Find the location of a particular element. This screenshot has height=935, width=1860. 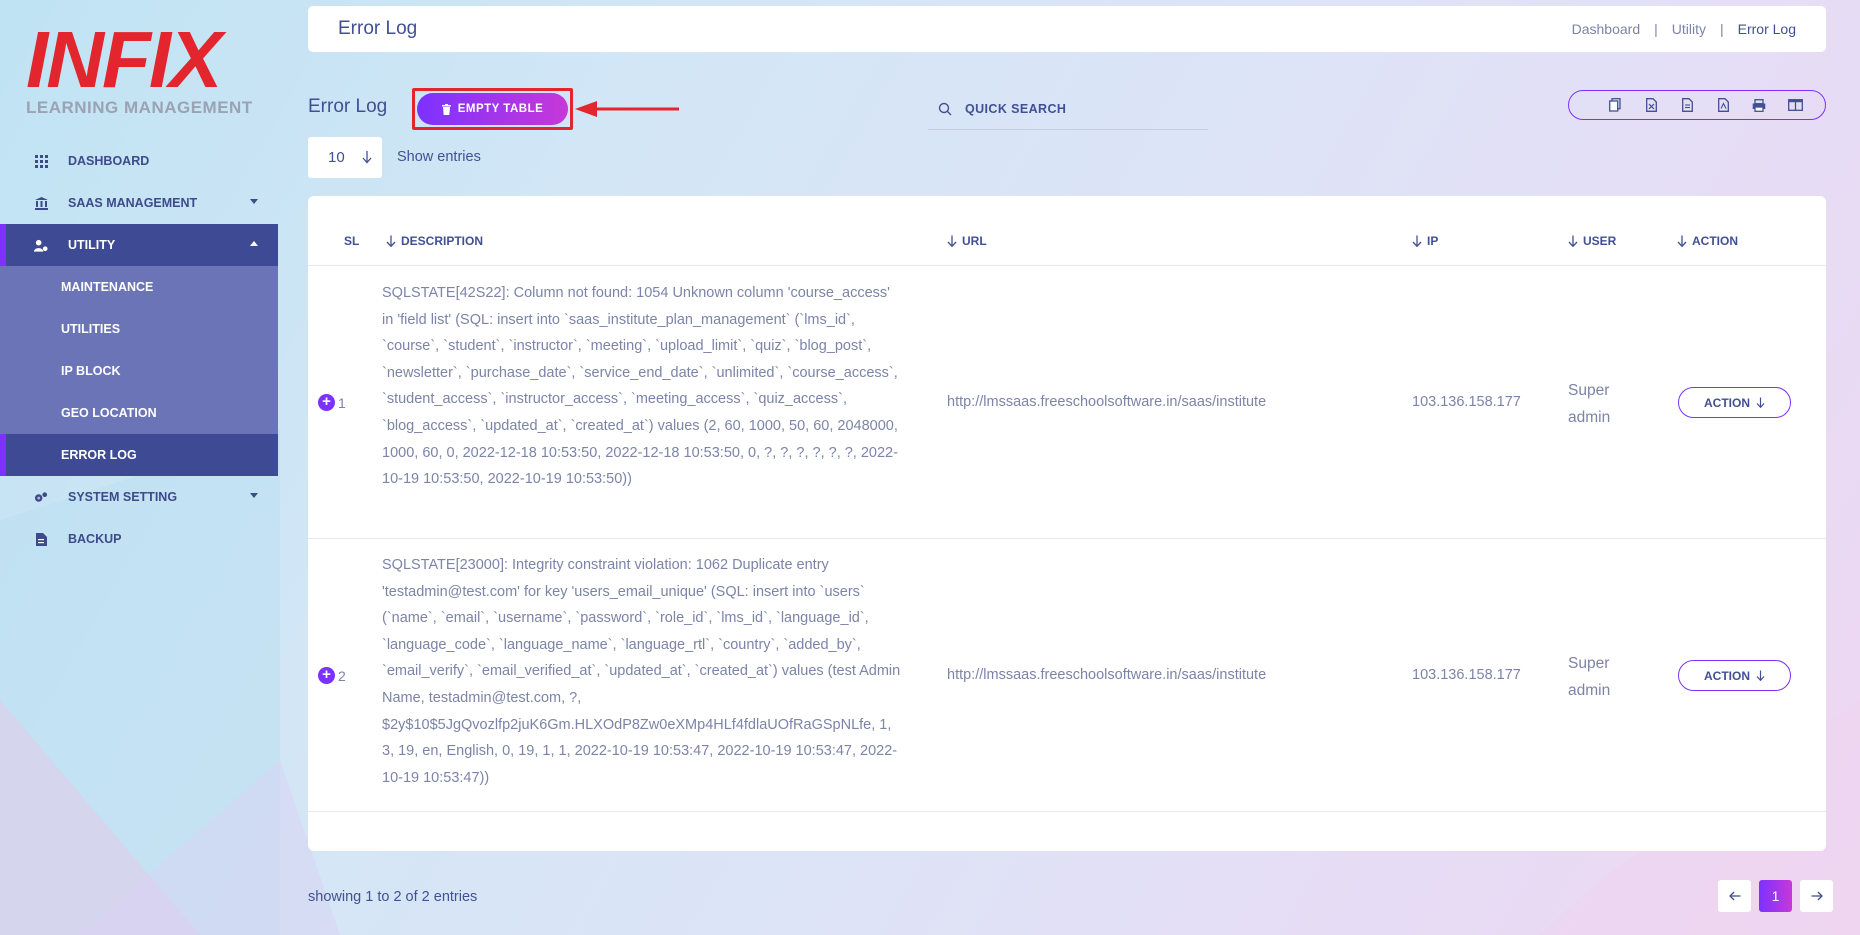

sidebar-item-label: SAAS MANAGEMENT is located at coordinates (133, 203).